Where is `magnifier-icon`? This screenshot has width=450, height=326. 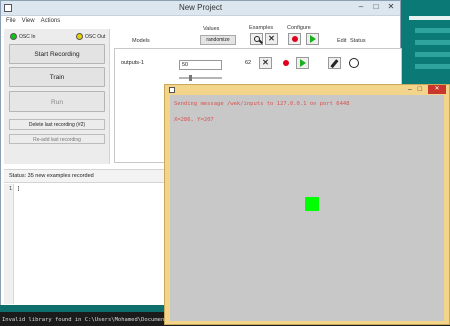
magnifier-icon is located at coordinates (258, 40).